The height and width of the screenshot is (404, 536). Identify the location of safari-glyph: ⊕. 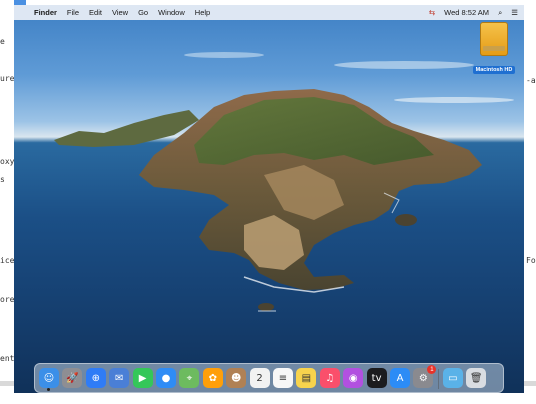
(95, 378).